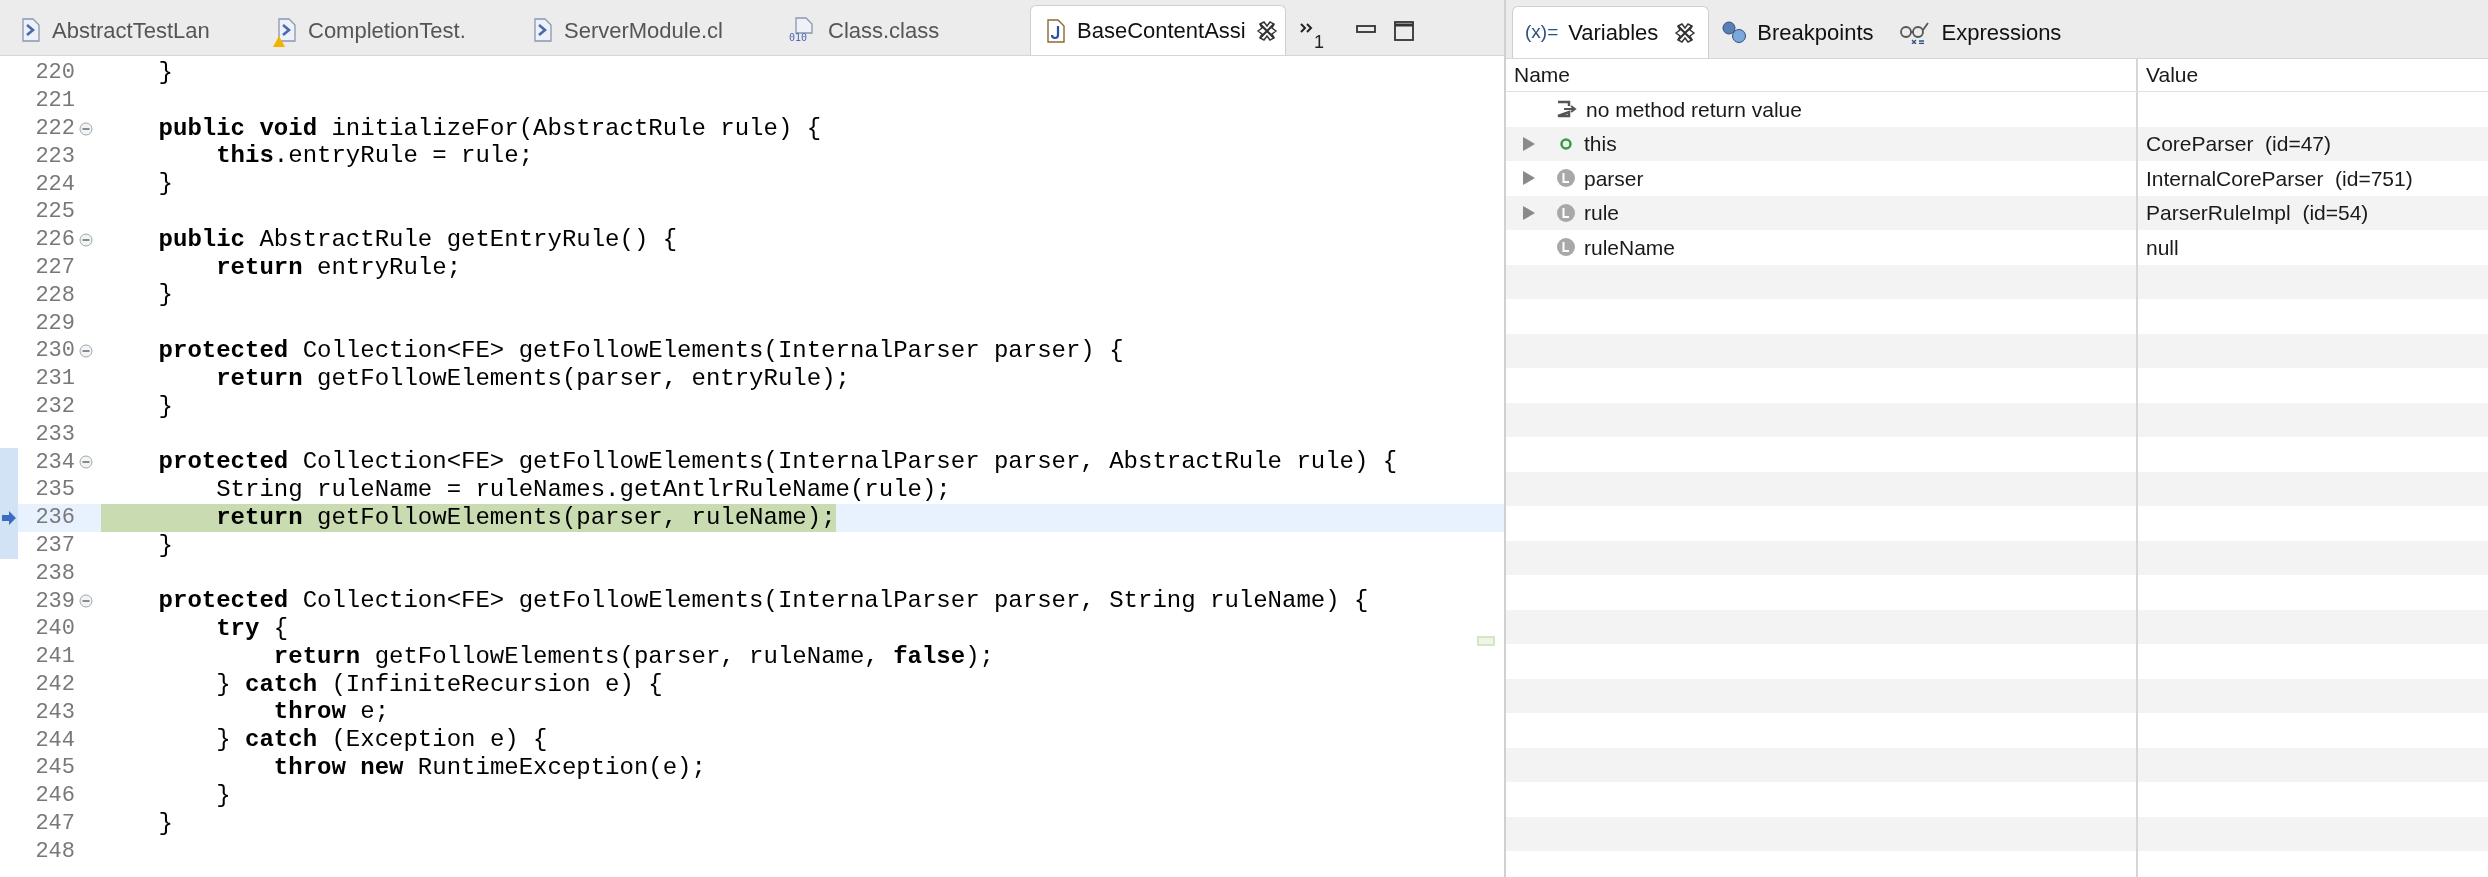 This screenshot has height=877, width=2488. I want to click on line-number: 226, so click(55, 240).